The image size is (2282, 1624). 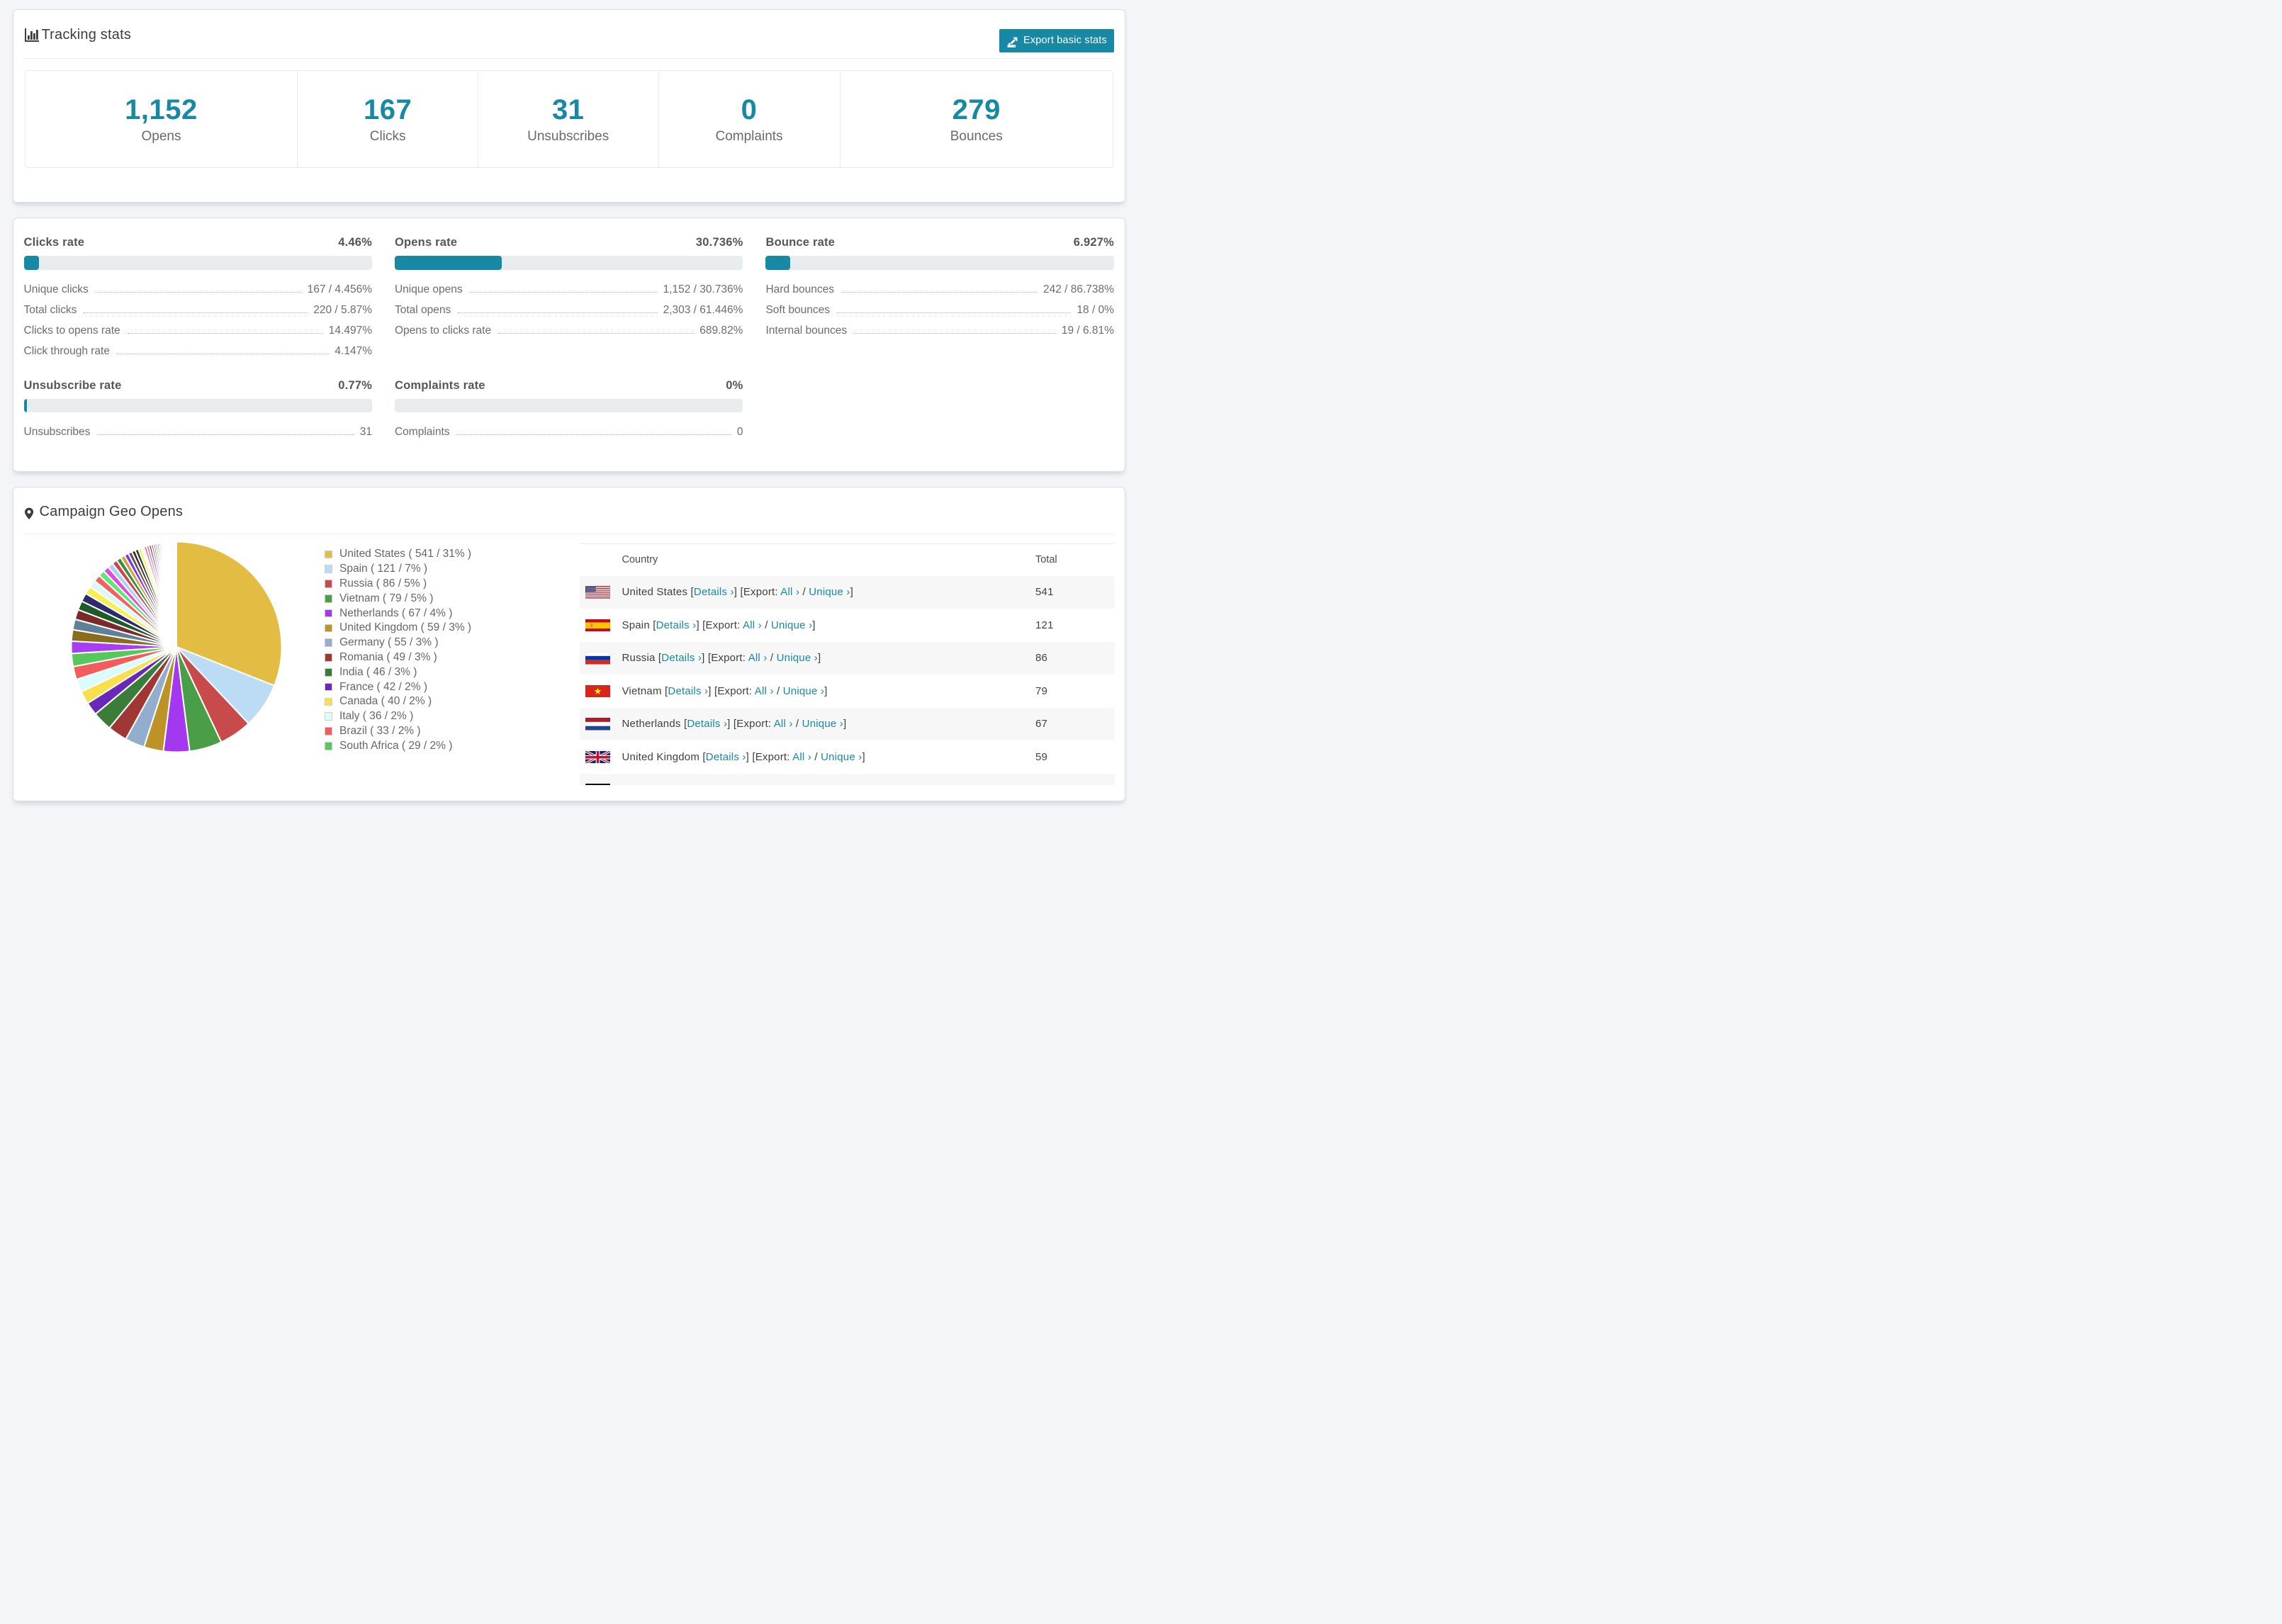 What do you see at coordinates (339, 289) in the screenshot?
I see `rate-row-value: 167 / 4.456%` at bounding box center [339, 289].